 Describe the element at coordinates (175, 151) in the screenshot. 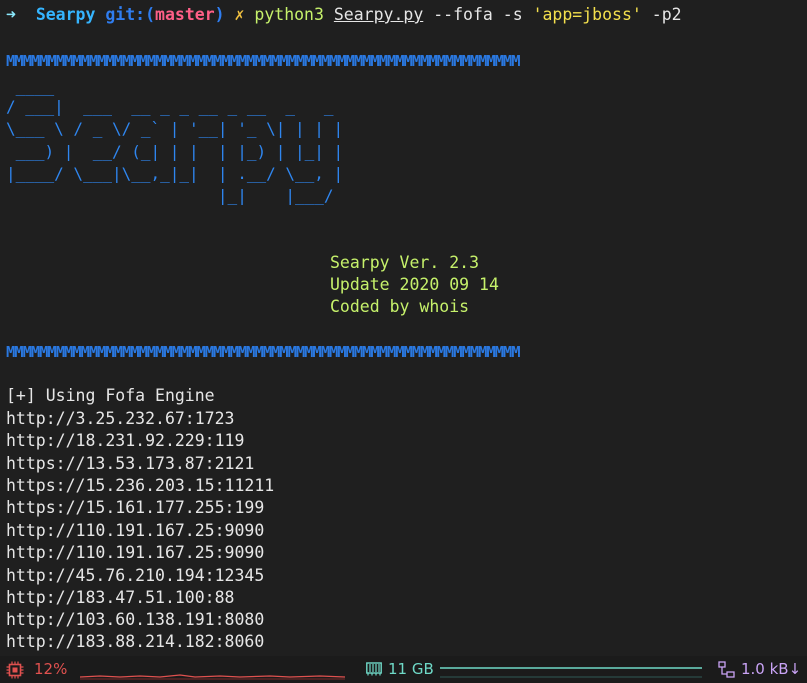

I see `ascii-art-line: ___) | __/ (_| | | | |_) | |_| |` at that location.